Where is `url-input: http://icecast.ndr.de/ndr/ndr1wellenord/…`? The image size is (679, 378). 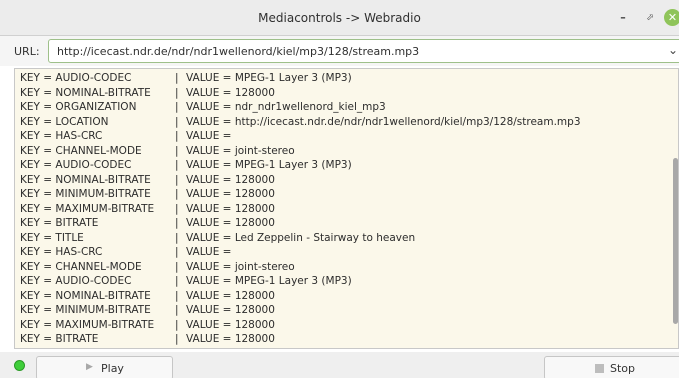 url-input: http://icecast.ndr.de/ndr/ndr1wellenord/… is located at coordinates (238, 51).